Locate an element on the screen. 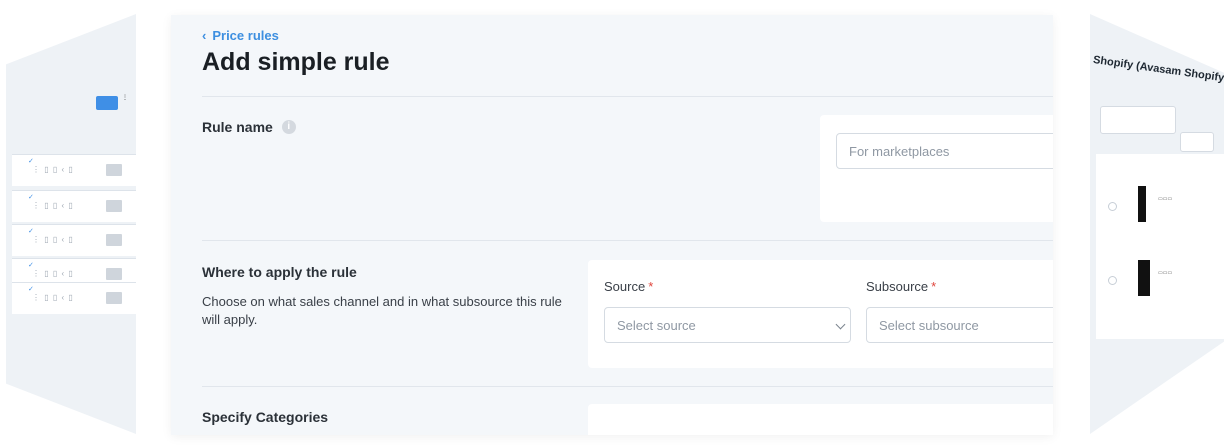  source-label-text: Source is located at coordinates (625, 286).